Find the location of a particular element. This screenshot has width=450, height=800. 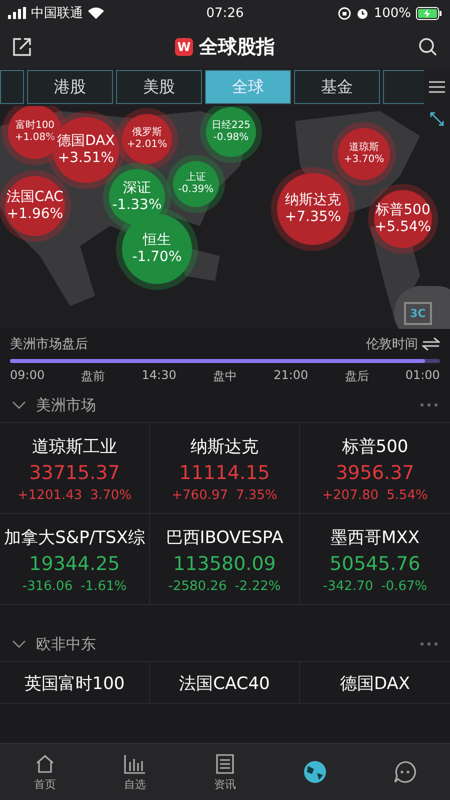

index-name: 道琼斯 is located at coordinates (364, 148).